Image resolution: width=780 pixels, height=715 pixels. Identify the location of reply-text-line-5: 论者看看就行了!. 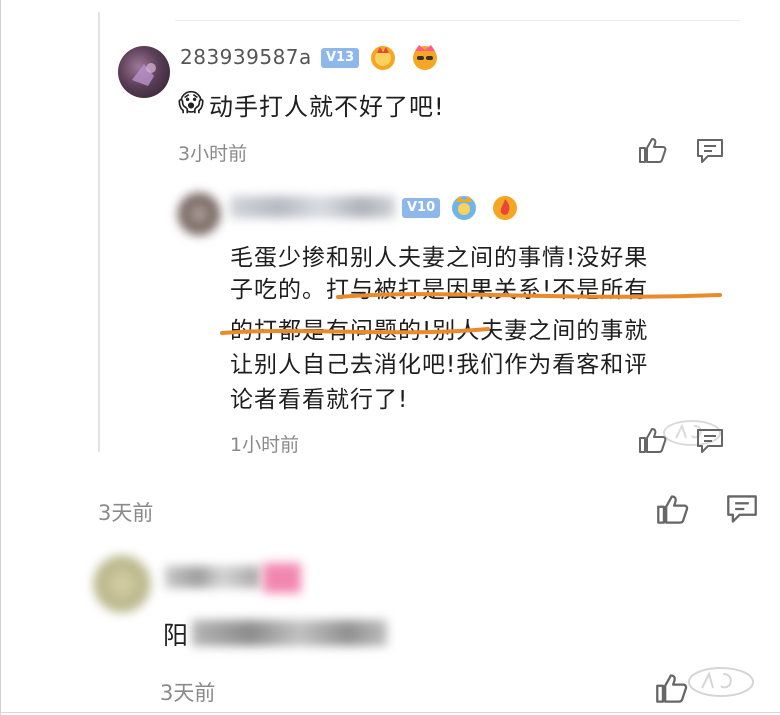
(319, 400).